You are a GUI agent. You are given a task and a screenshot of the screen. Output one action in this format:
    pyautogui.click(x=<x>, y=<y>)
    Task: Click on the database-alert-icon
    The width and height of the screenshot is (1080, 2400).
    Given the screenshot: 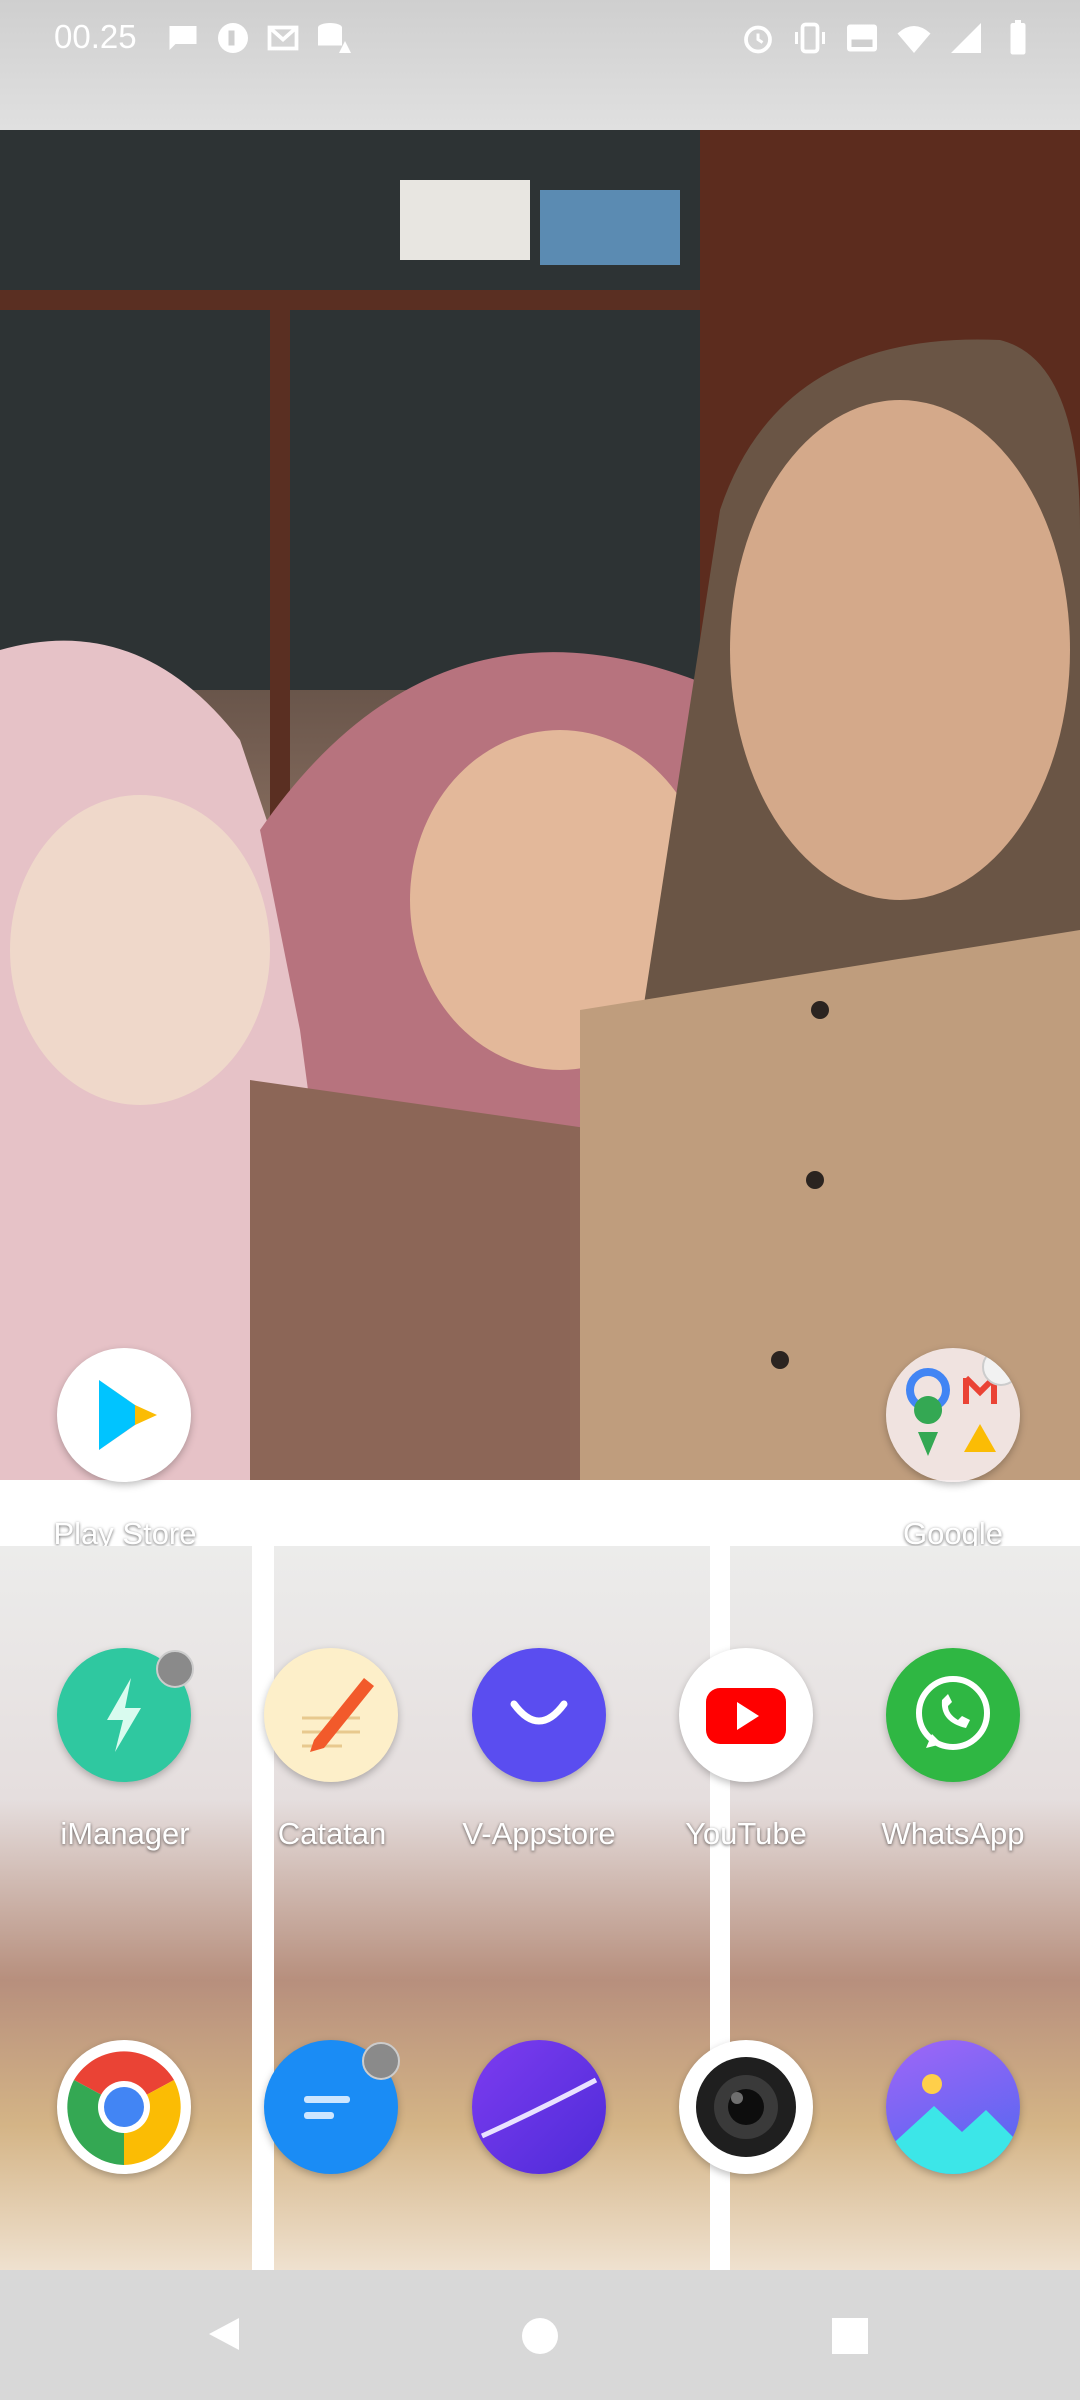 What is the action you would take?
    pyautogui.click(x=334, y=38)
    